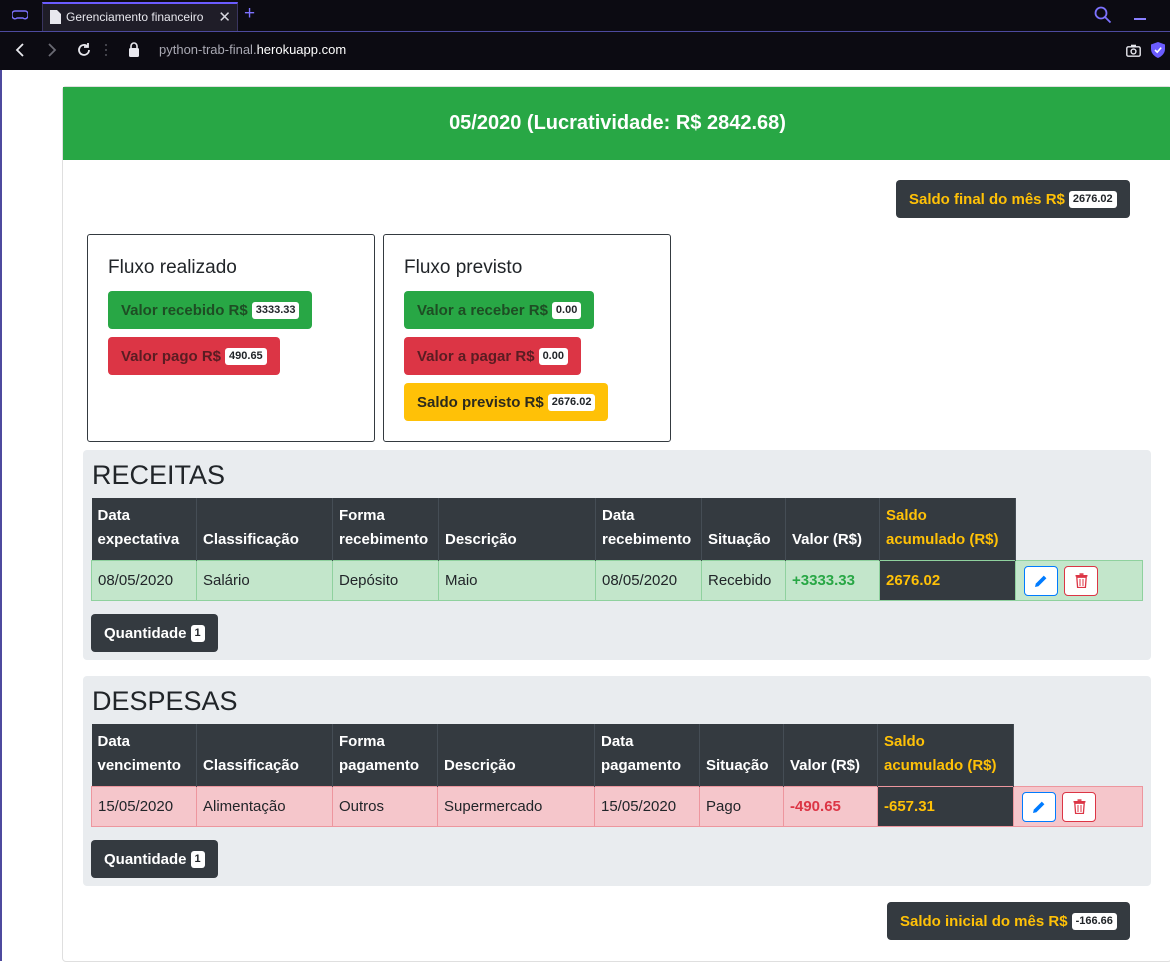 This screenshot has width=1170, height=962. I want to click on col-data-pagamento: Data pagamento, so click(647, 755).